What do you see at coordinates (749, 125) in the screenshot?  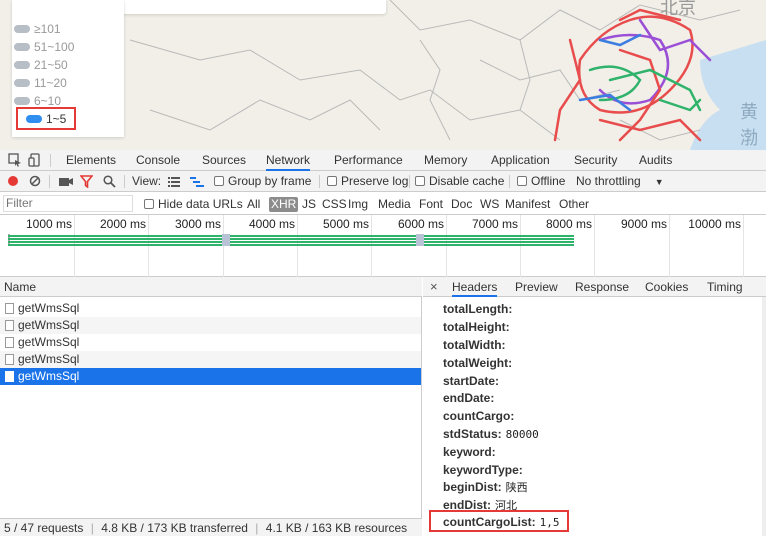 I see `sea-label: 黄渤` at bounding box center [749, 125].